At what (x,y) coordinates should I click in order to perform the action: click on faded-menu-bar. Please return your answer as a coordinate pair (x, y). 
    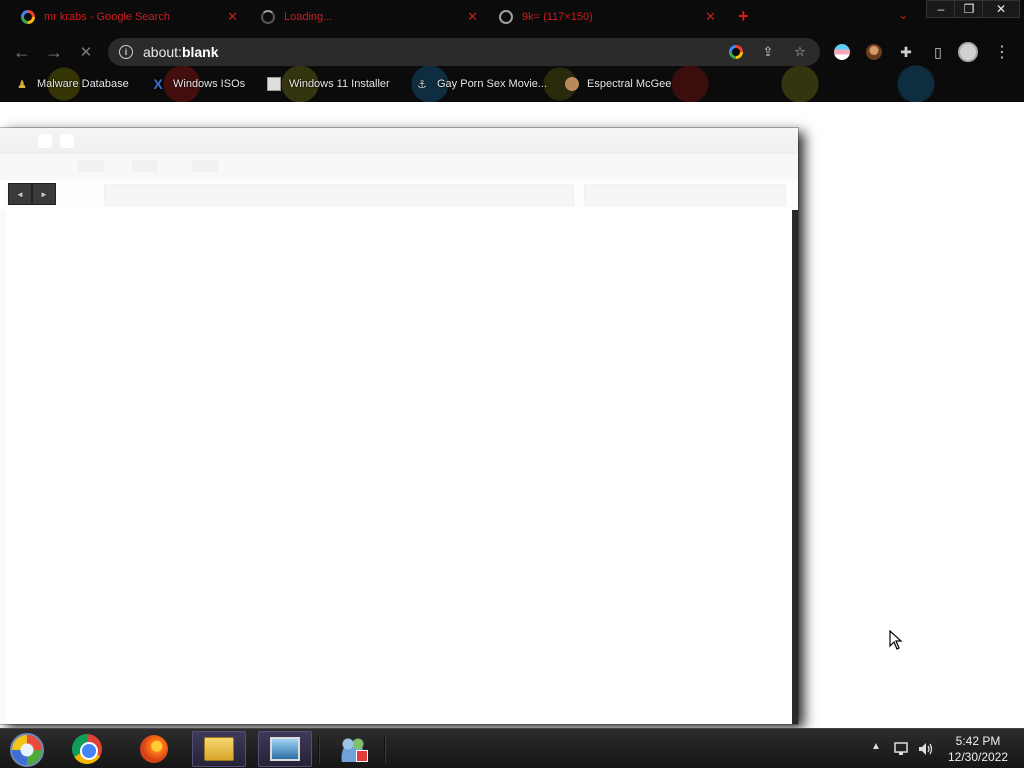
    Looking at the image, I should click on (399, 167).